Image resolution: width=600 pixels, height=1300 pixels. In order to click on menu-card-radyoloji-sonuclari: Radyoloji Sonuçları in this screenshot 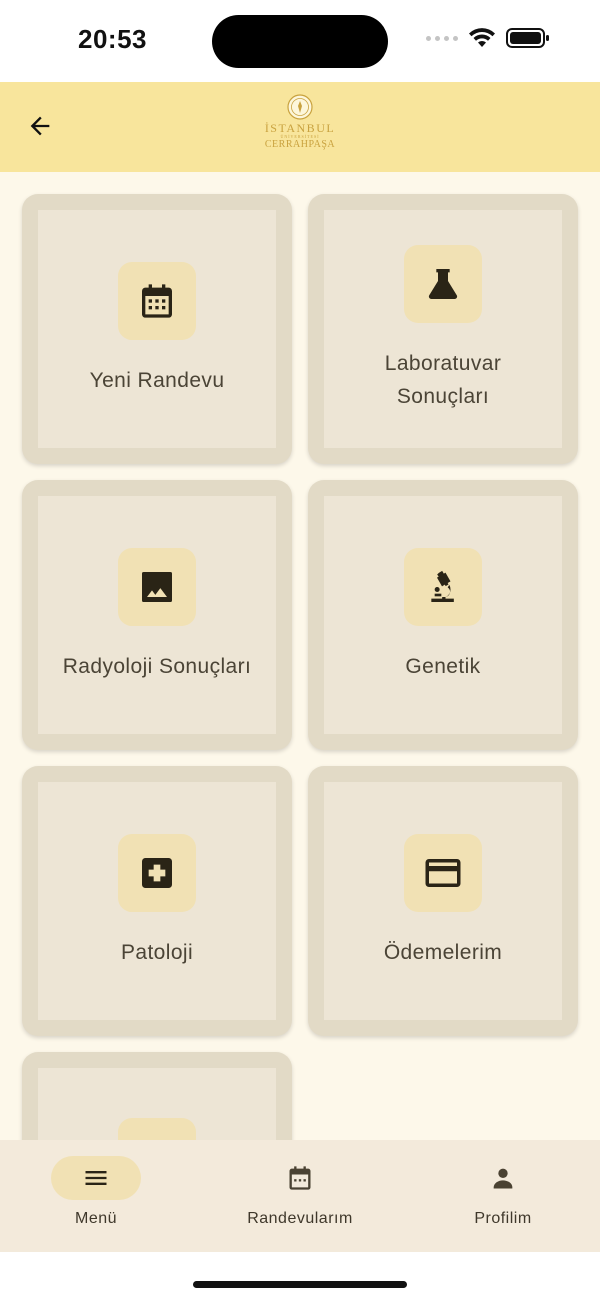, I will do `click(157, 615)`.